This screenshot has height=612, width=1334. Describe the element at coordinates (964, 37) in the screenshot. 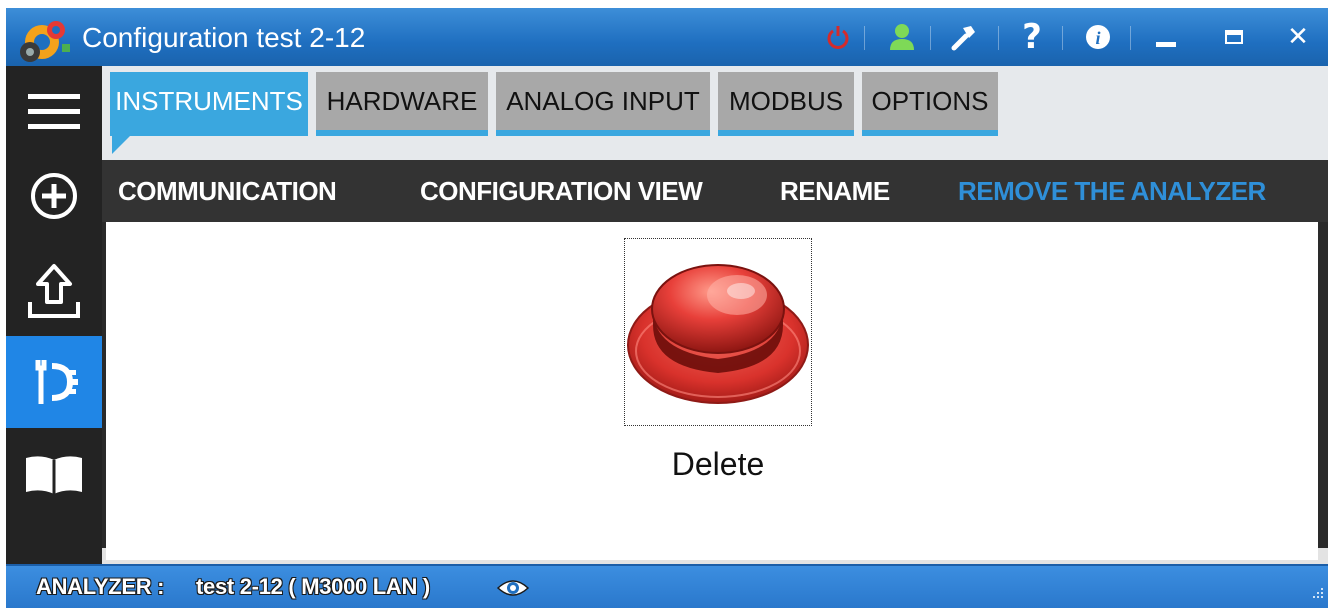

I see `wrench-icon` at that location.